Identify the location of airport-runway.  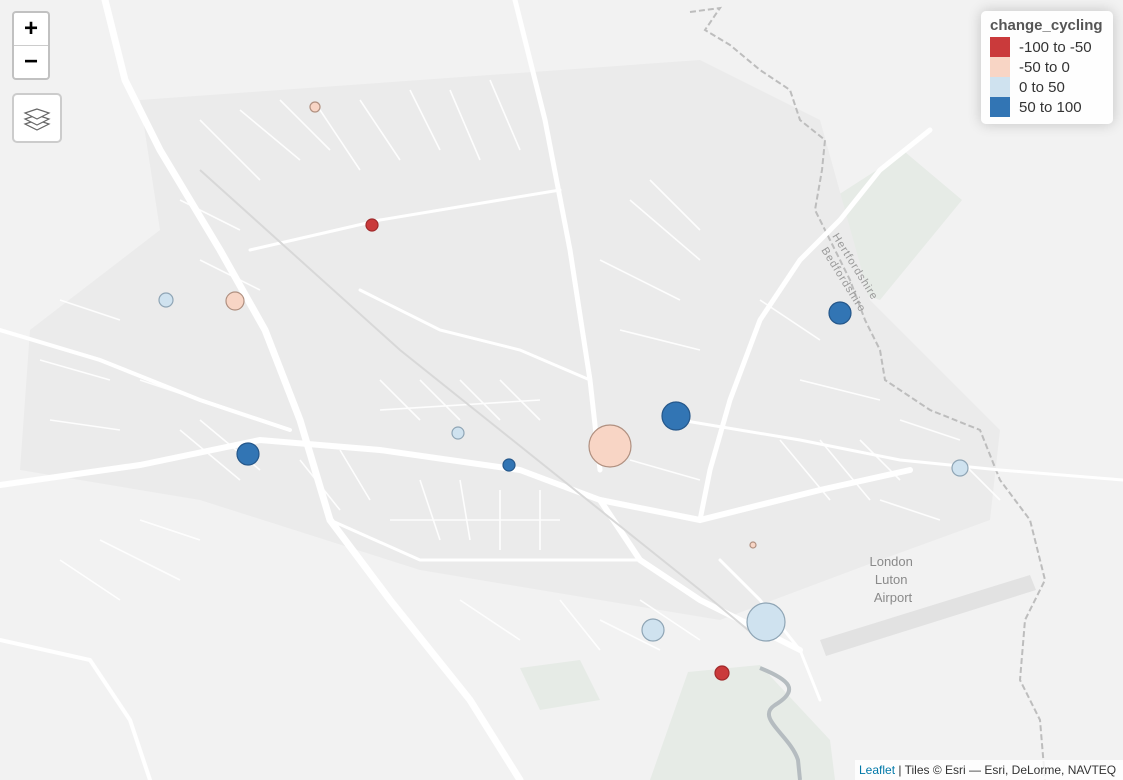
(928, 615).